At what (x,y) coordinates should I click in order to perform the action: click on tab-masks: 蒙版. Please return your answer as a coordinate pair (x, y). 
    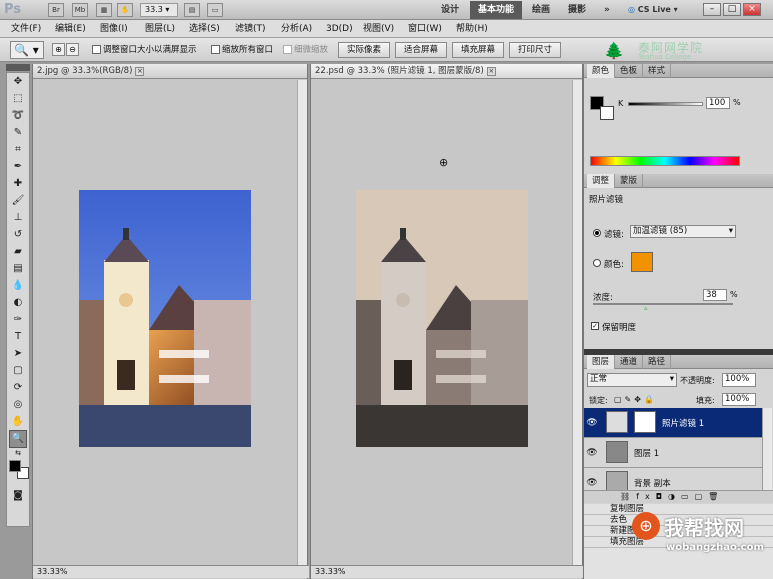
    Looking at the image, I should click on (629, 181).